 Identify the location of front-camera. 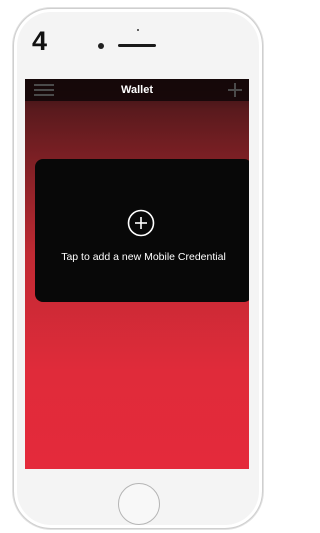
(101, 46).